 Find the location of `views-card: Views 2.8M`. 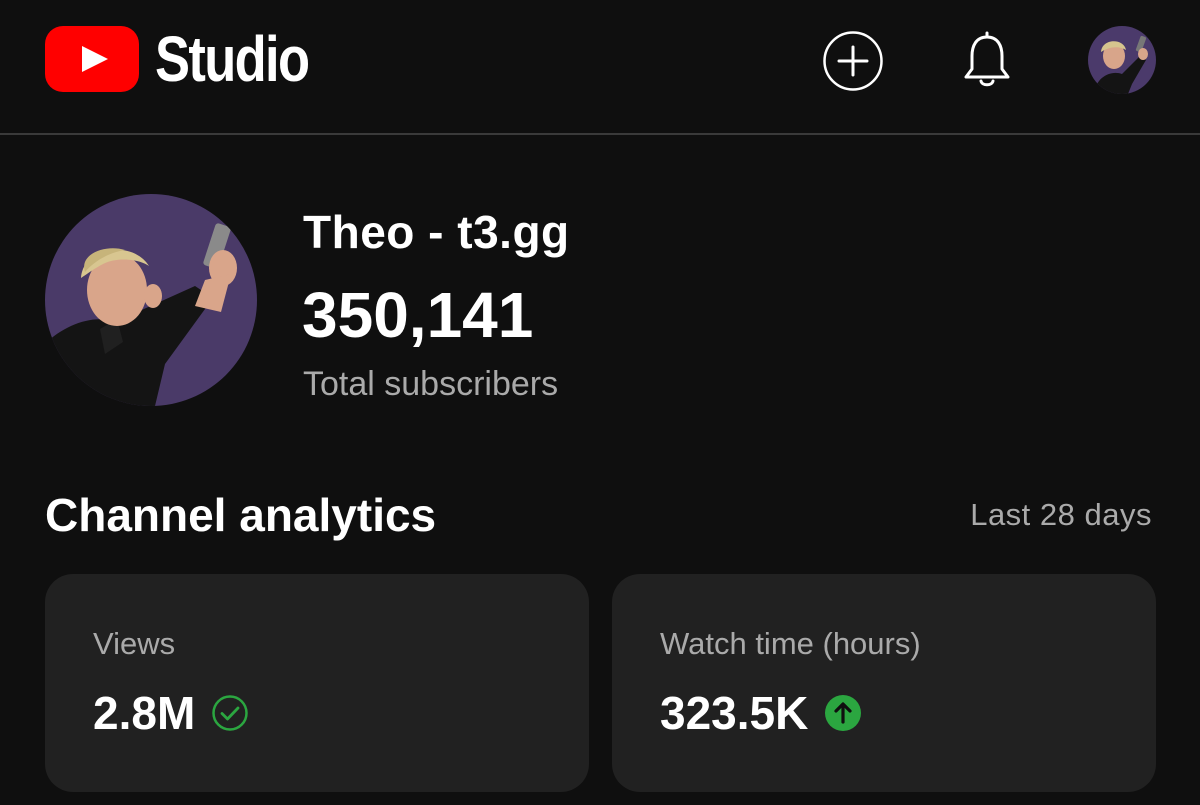

views-card: Views 2.8M is located at coordinates (317, 683).